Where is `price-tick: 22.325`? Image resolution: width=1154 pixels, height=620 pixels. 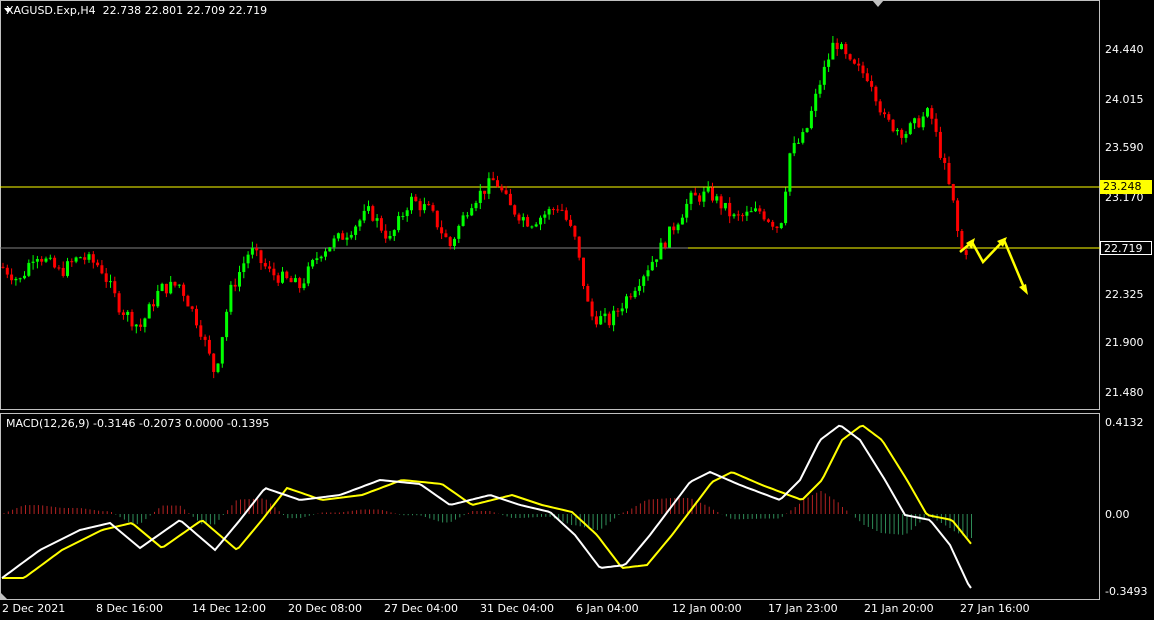 price-tick: 22.325 is located at coordinates (1124, 294).